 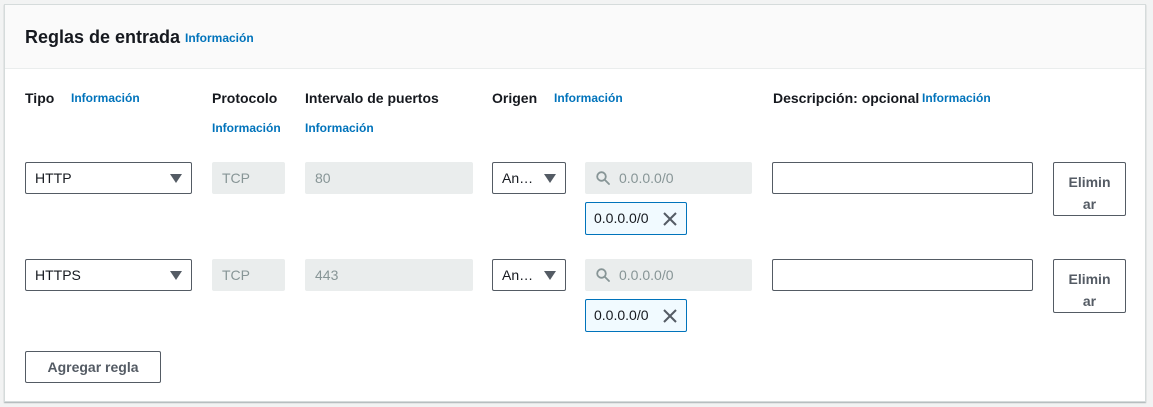 What do you see at coordinates (219, 38) in the screenshot?
I see `header-info-link: Información` at bounding box center [219, 38].